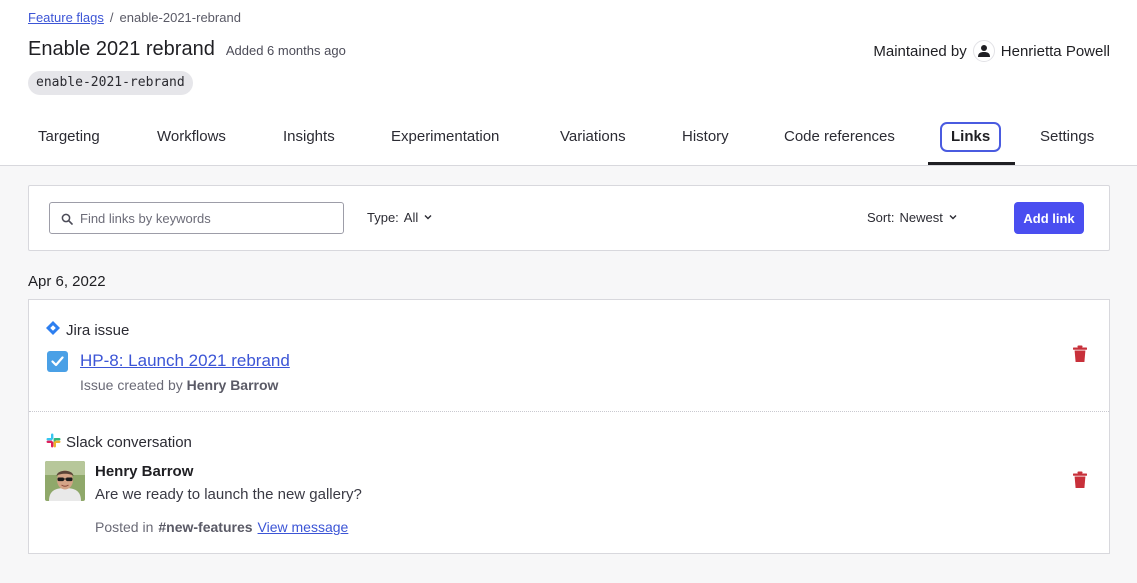 This screenshot has width=1137, height=583. I want to click on user-icon, so click(983, 51).